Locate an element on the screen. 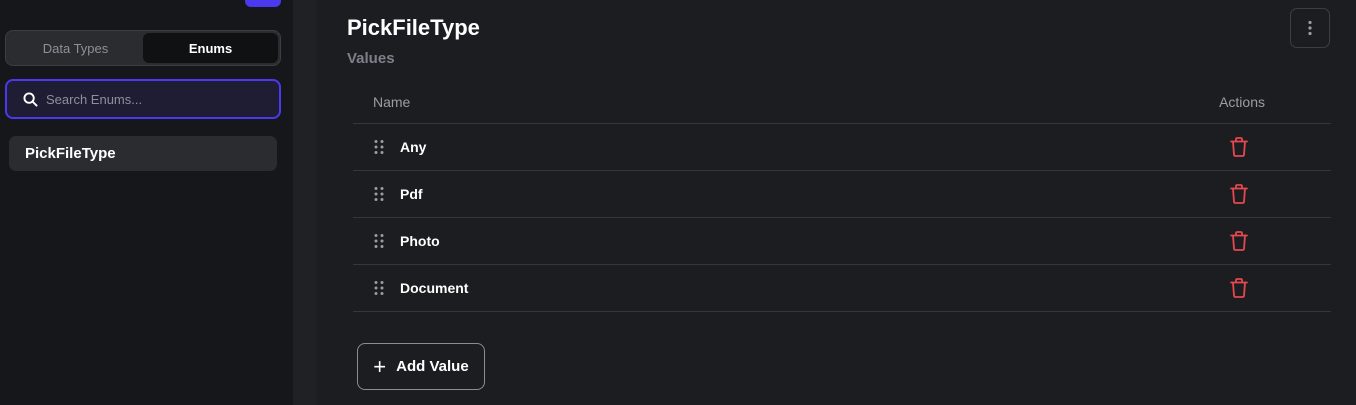 Image resolution: width=1356 pixels, height=405 pixels. top-accent-button is located at coordinates (263, 3).